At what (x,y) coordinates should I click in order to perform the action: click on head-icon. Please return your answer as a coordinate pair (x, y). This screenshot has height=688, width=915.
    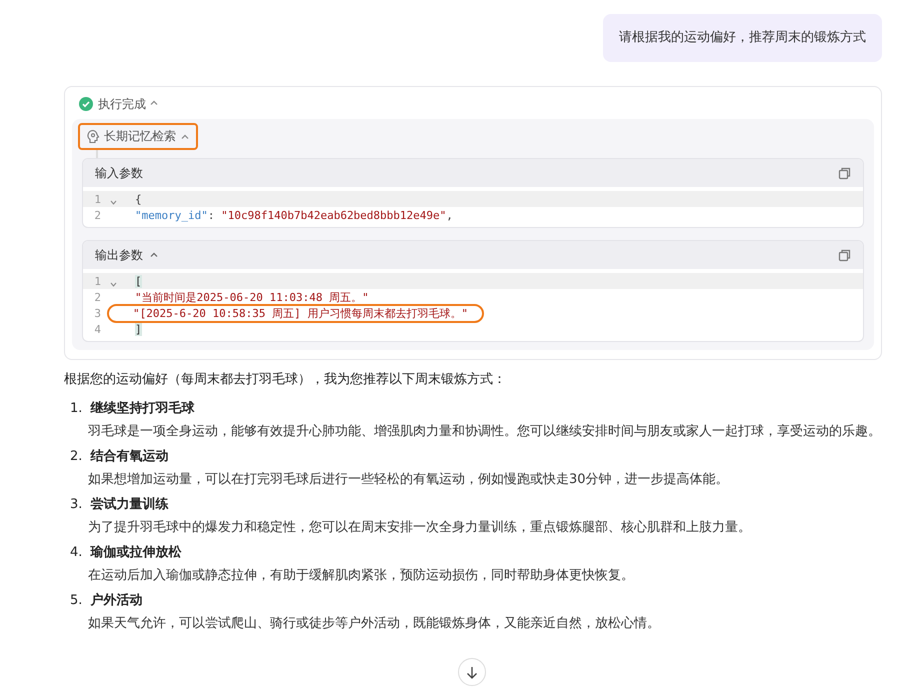
    Looking at the image, I should click on (93, 136).